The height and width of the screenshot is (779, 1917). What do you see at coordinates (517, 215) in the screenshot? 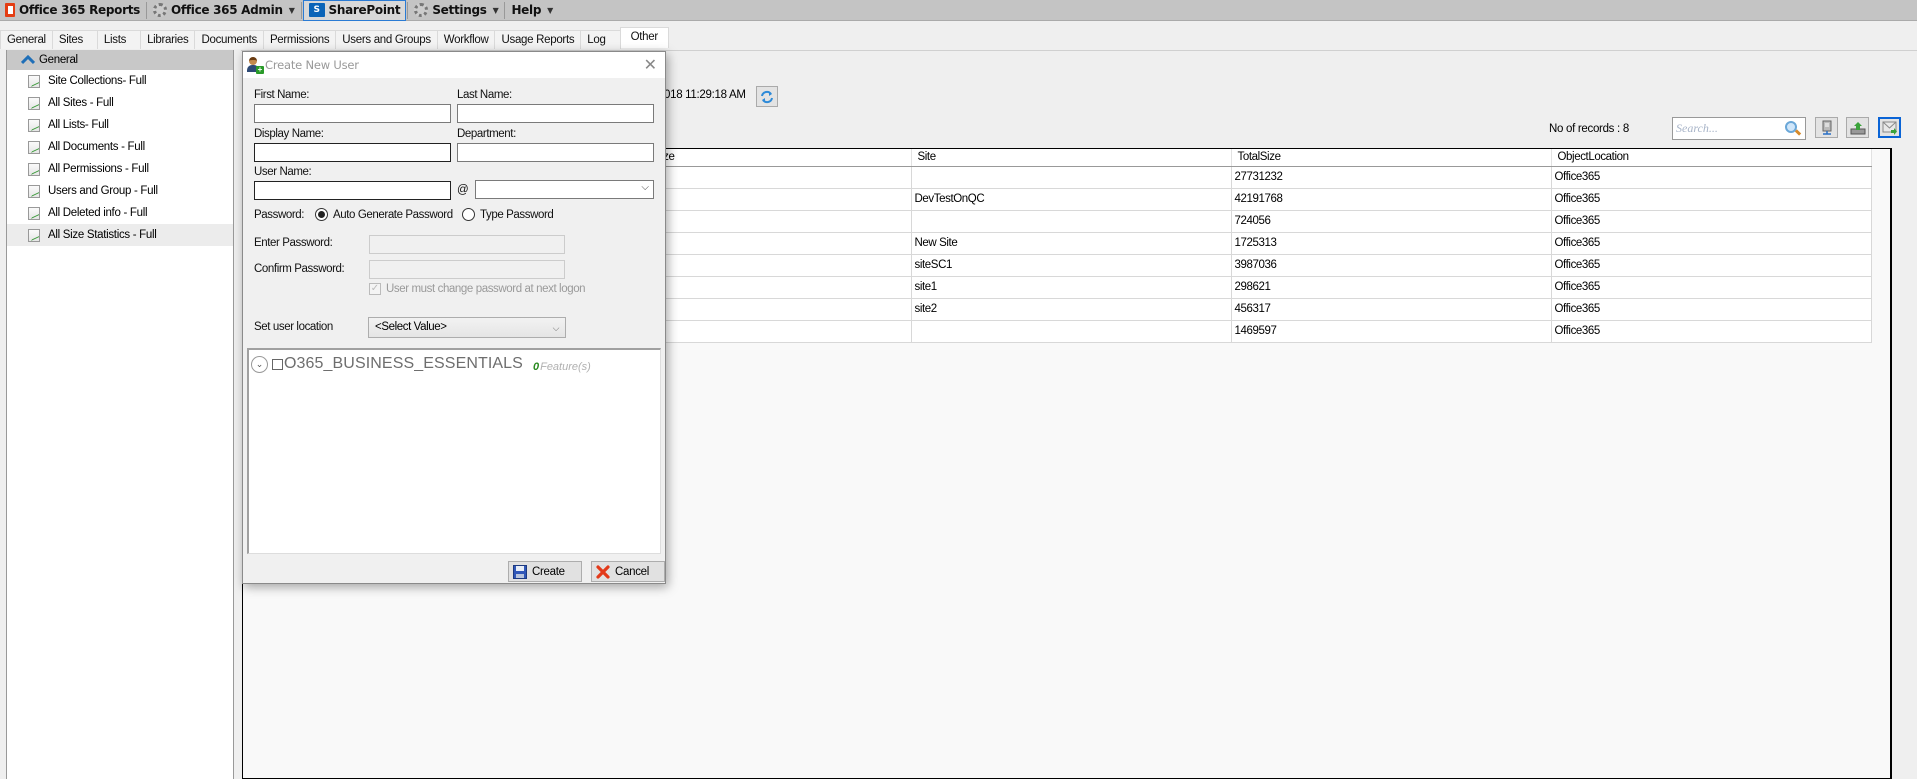
I see `type-password-label: Type Password` at bounding box center [517, 215].